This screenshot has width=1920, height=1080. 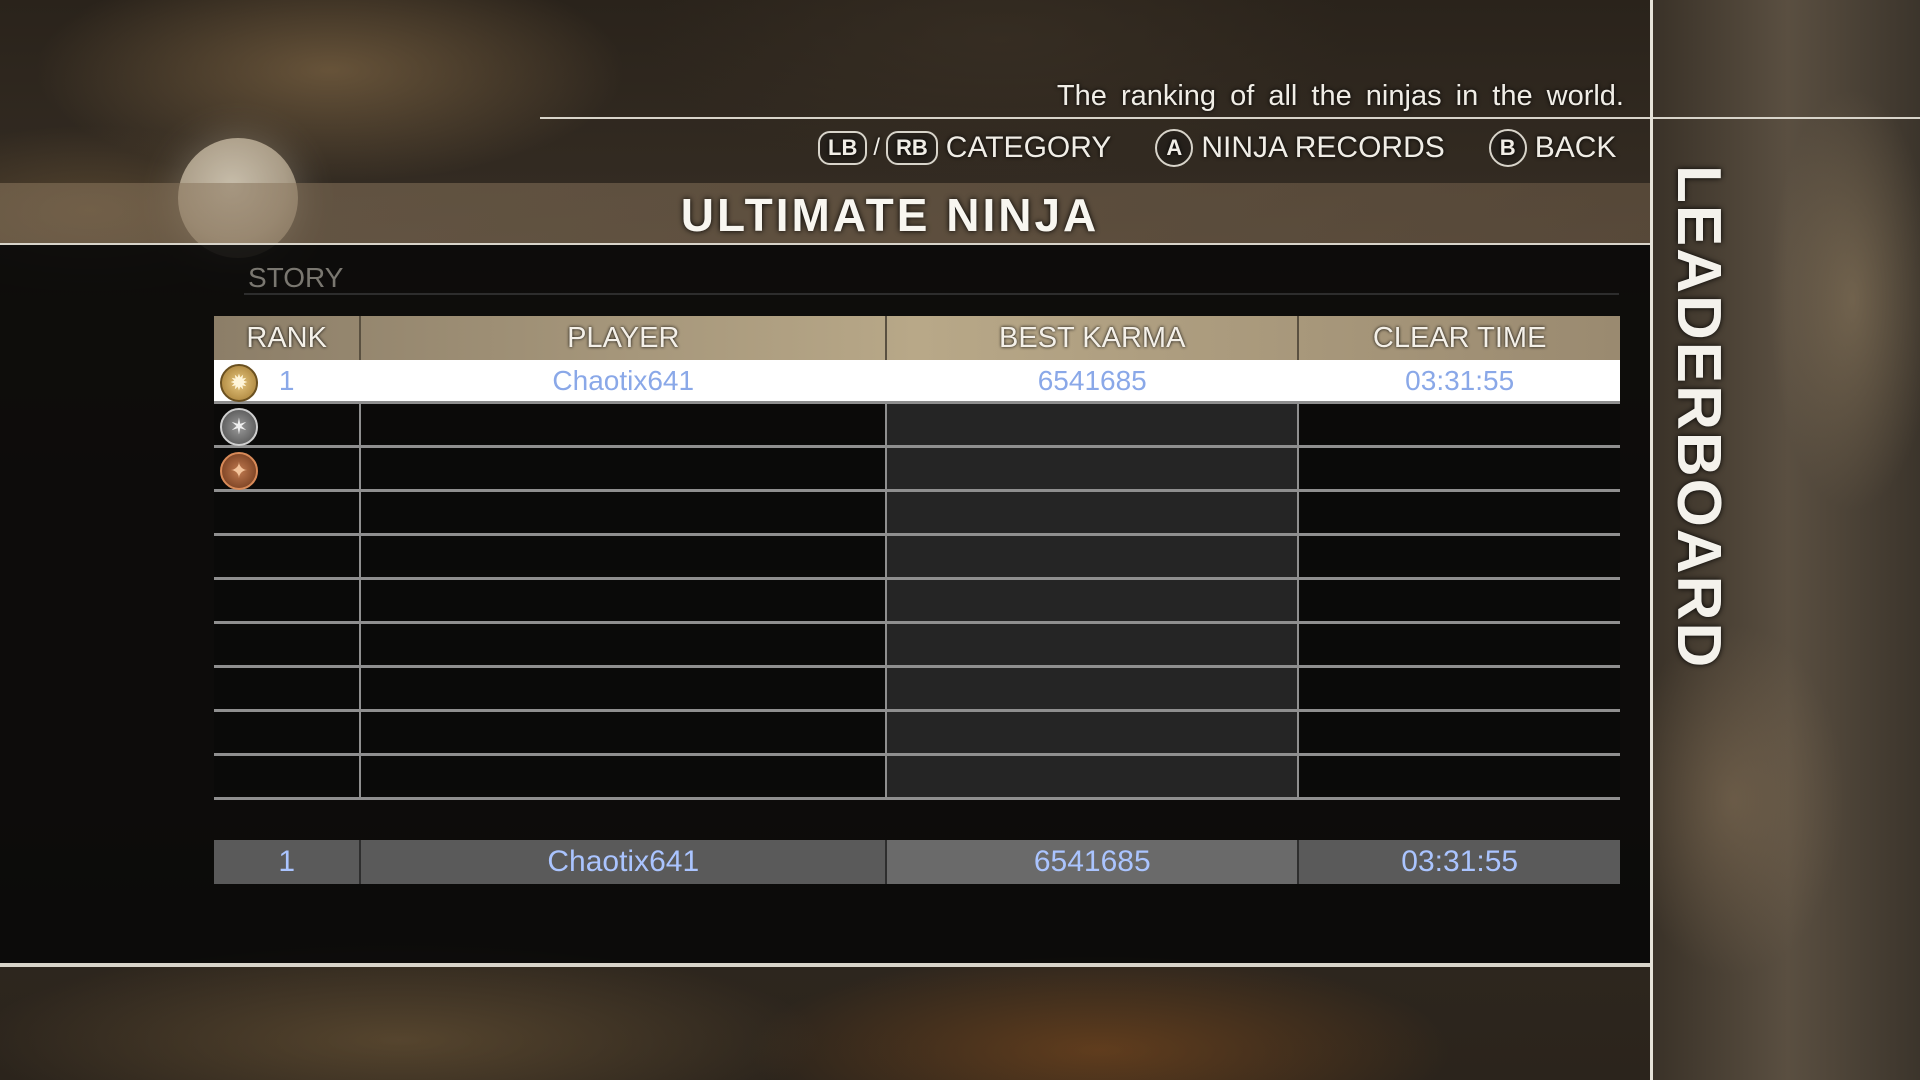 I want to click on rank-cell: ✹ 1, so click(x=288, y=381).